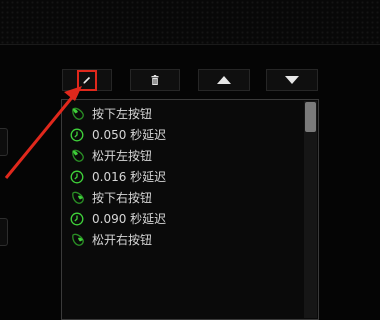 Image resolution: width=380 pixels, height=320 pixels. I want to click on annotation-arrow, so click(43, 132).